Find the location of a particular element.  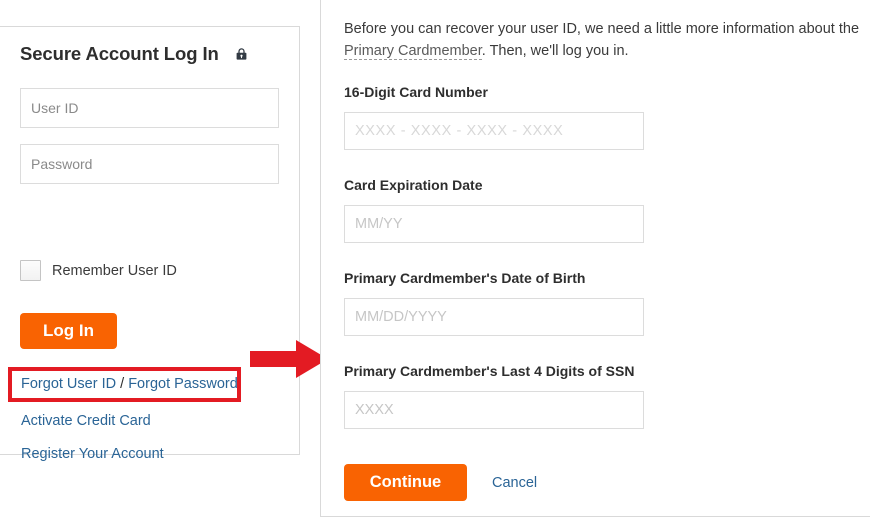

user-id-input is located at coordinates (149, 108).